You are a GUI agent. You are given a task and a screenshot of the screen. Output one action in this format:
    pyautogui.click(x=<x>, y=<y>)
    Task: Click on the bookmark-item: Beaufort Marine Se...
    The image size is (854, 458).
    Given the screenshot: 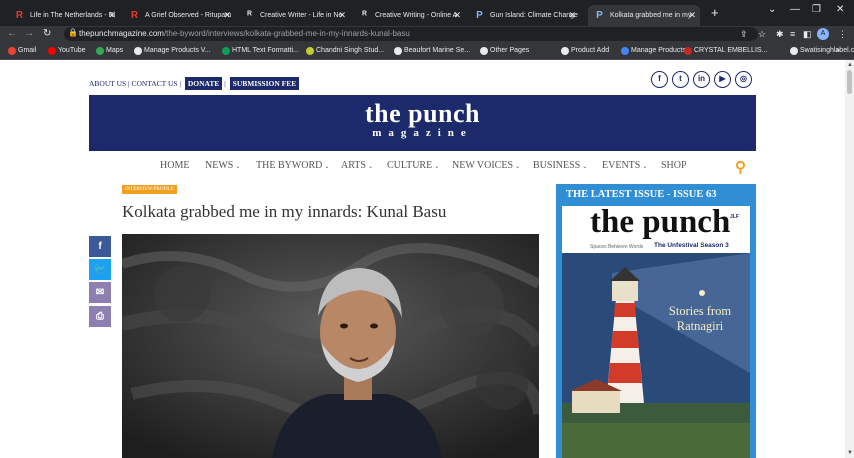 What is the action you would take?
    pyautogui.click(x=432, y=51)
    